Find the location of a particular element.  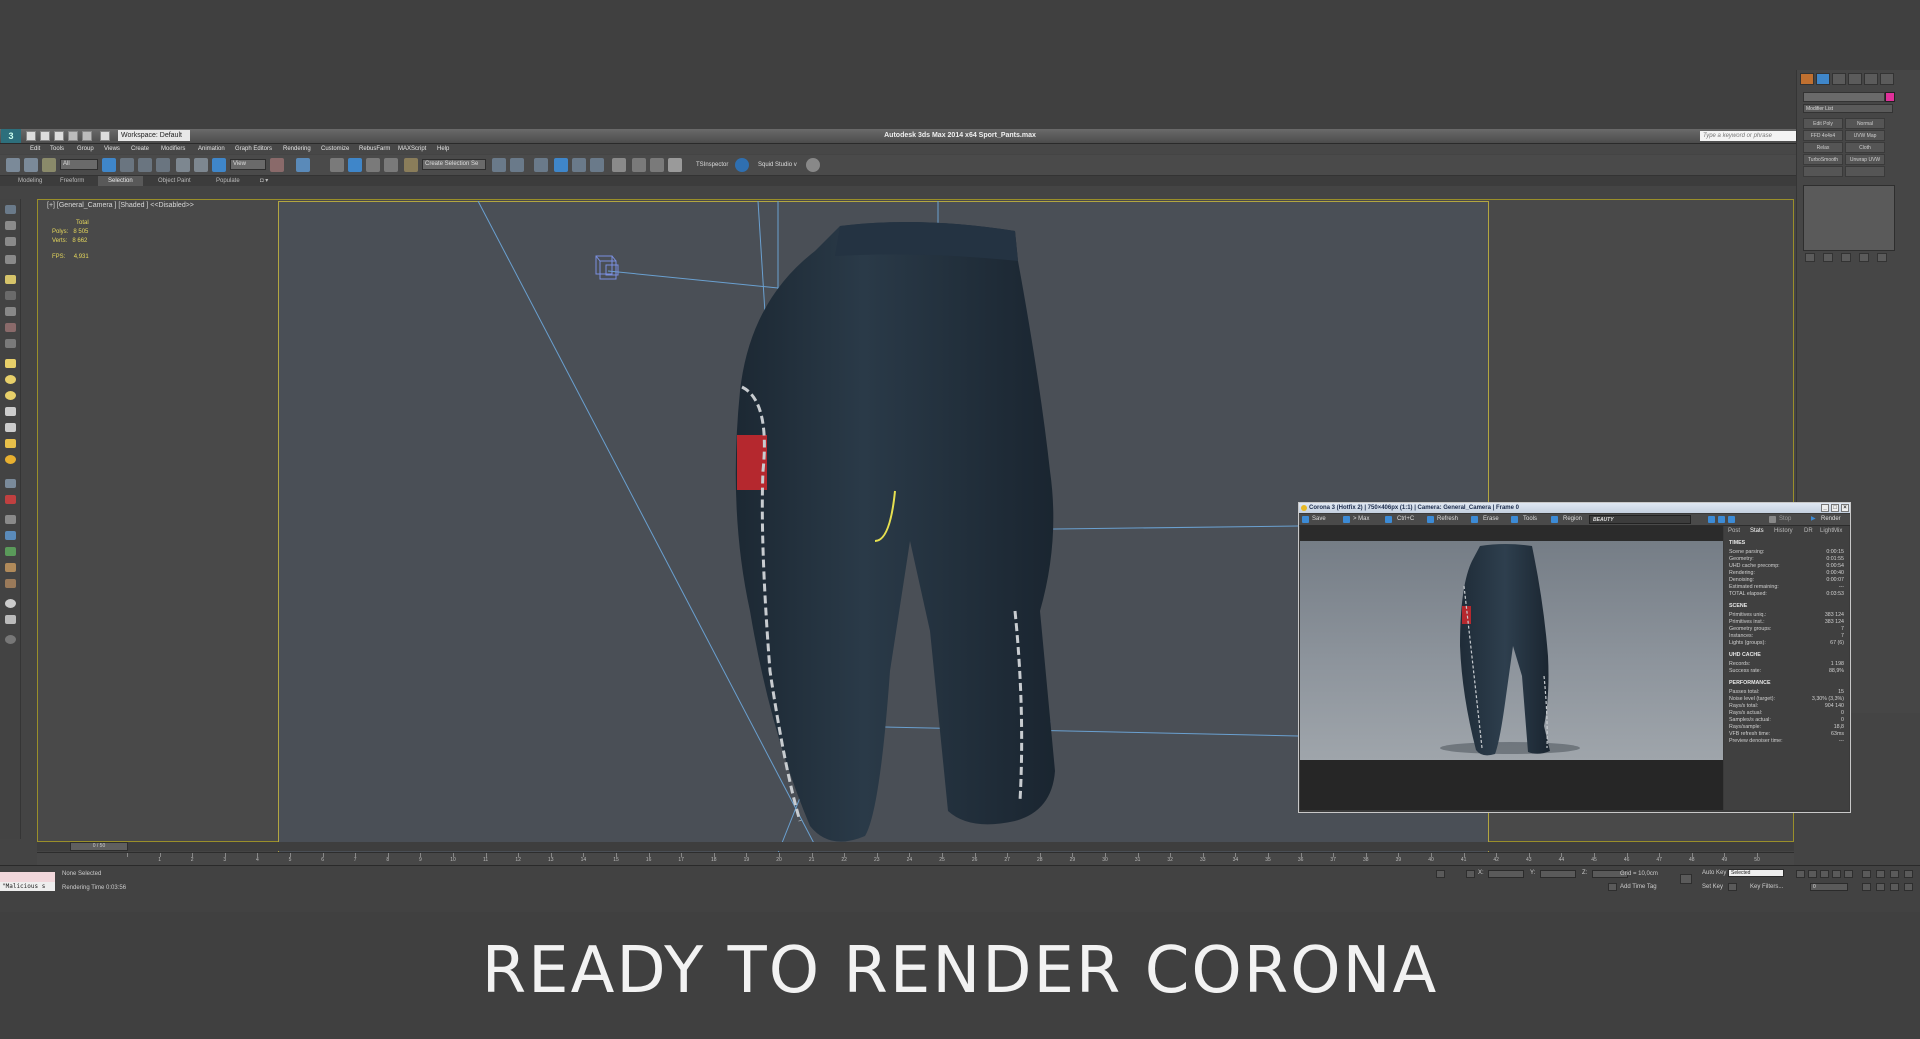

orbit-icon is located at coordinates (1880, 874).